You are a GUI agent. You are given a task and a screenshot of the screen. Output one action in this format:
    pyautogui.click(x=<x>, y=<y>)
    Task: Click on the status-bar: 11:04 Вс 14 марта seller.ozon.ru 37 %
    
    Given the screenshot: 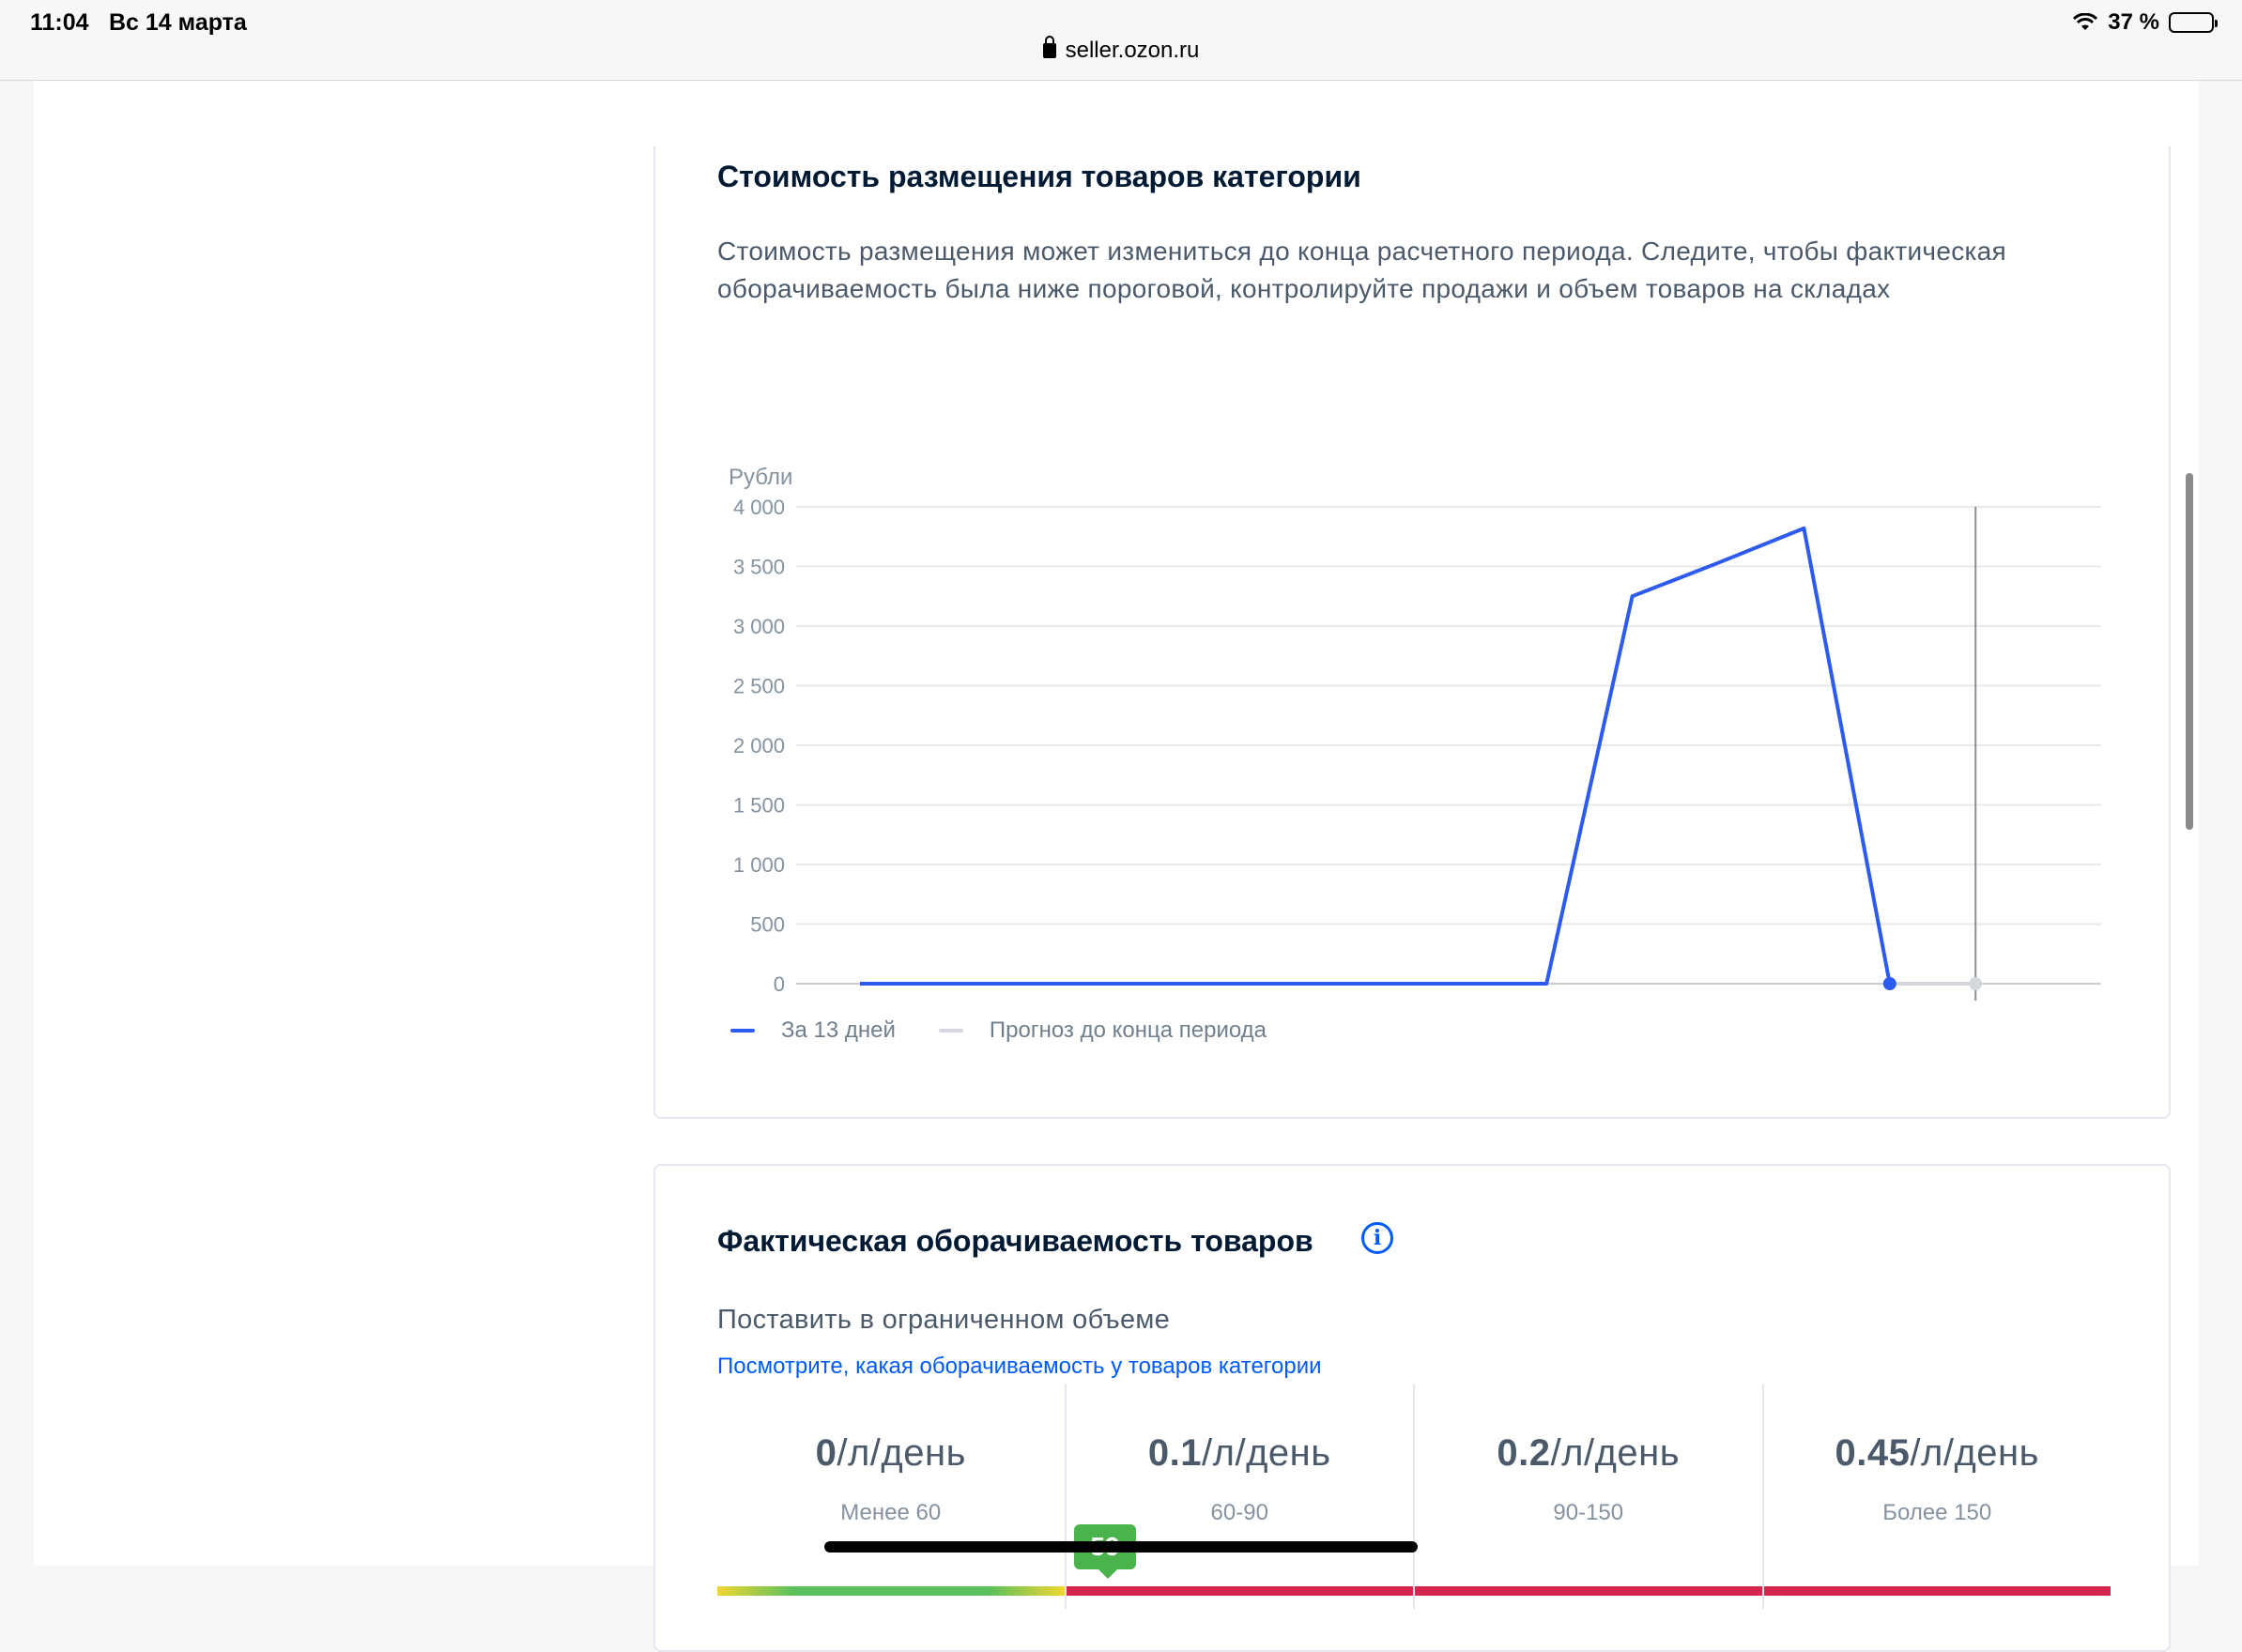 What is the action you would take?
    pyautogui.click(x=1121, y=40)
    